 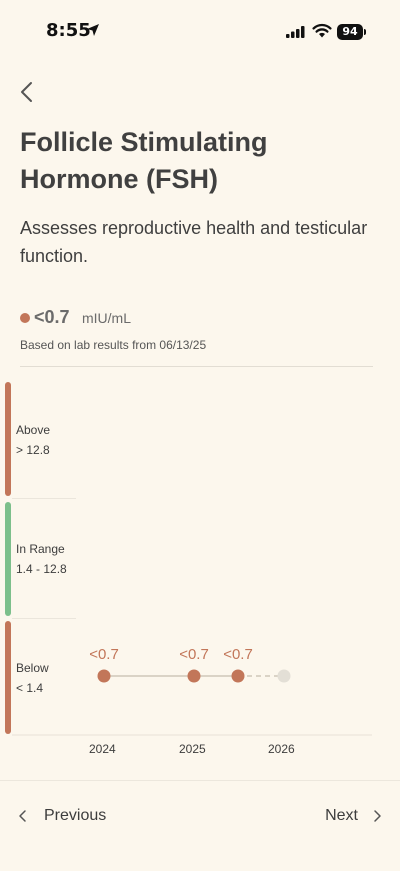 I want to click on previous-button: Previous, so click(x=61, y=816).